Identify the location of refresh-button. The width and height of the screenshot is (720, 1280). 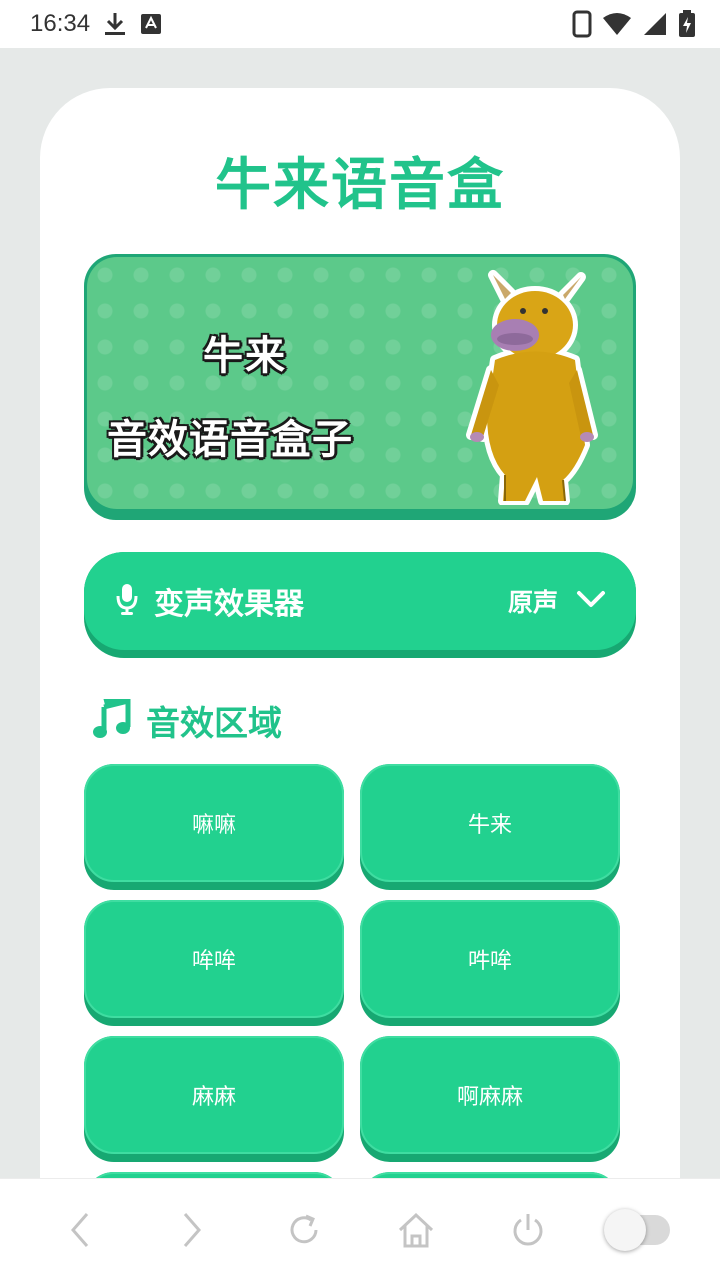
(304, 1230).